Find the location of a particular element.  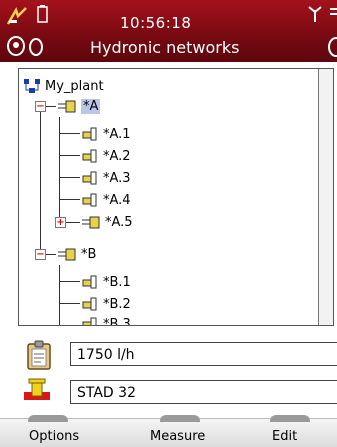

edit-softkey: Edit is located at coordinates (284, 436).